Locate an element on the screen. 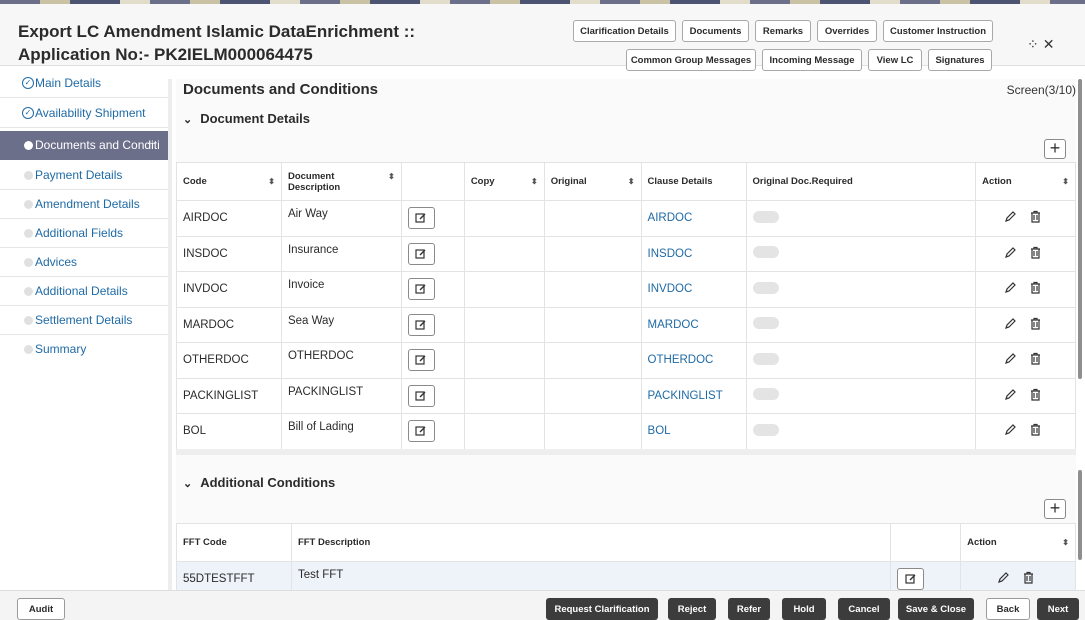 The image size is (1085, 620). sidebar-item-summary: Summary is located at coordinates (84, 349).